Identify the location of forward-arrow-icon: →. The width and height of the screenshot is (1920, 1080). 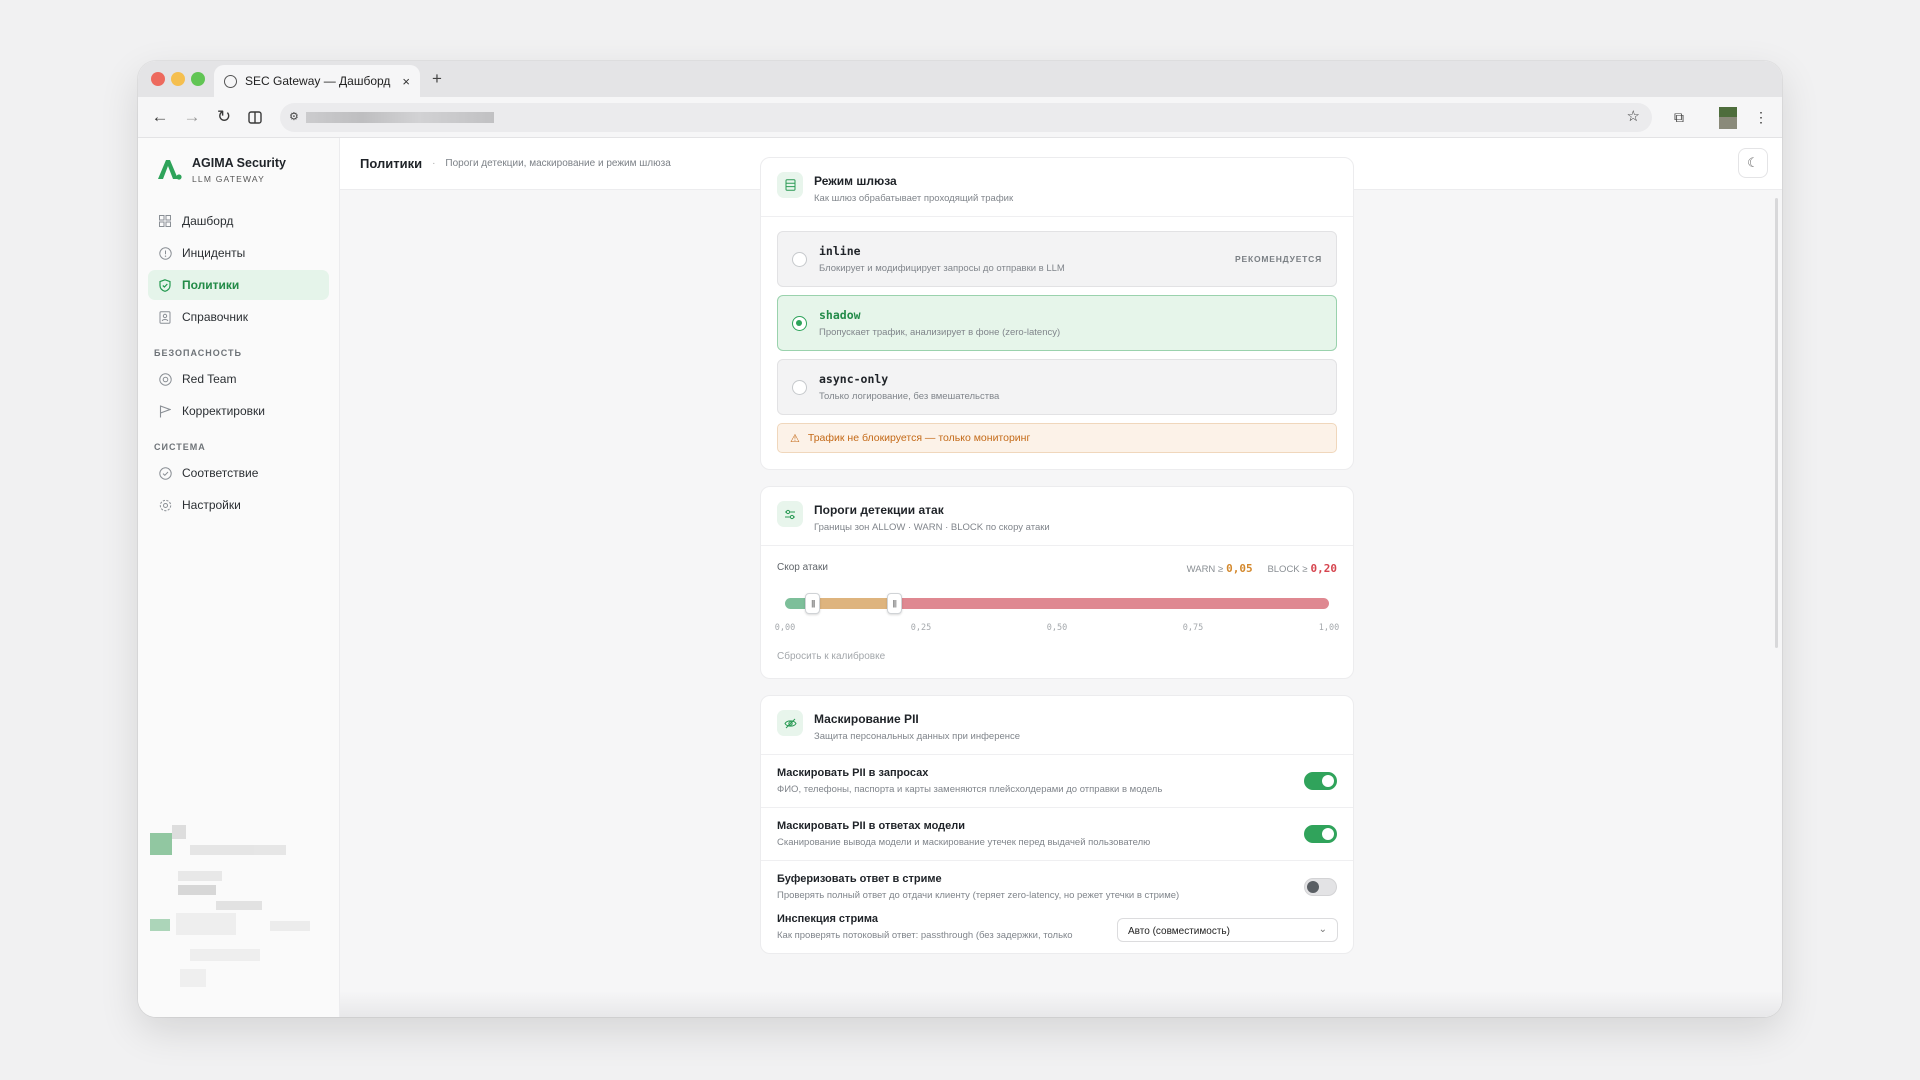
(192, 117).